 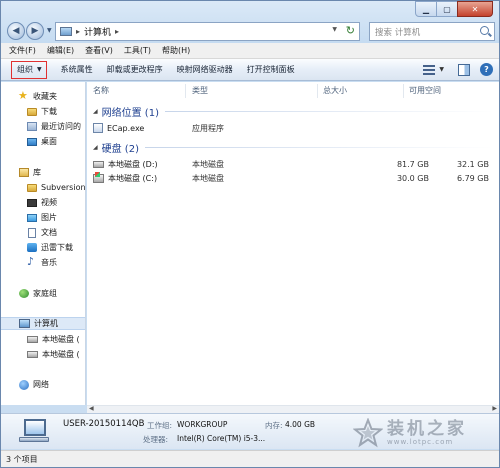 What do you see at coordinates (464, 69) in the screenshot?
I see `preview-pane-icon` at bounding box center [464, 69].